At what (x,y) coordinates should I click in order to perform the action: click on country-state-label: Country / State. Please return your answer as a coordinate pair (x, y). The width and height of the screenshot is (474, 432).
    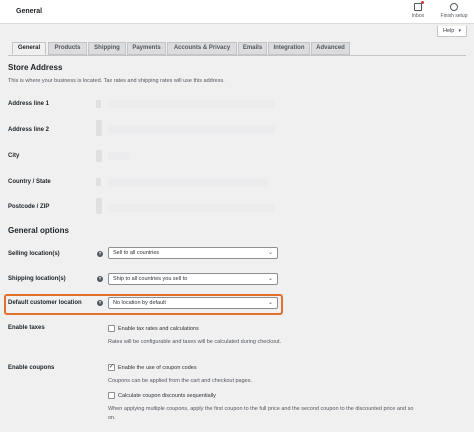
    Looking at the image, I should click on (29, 182).